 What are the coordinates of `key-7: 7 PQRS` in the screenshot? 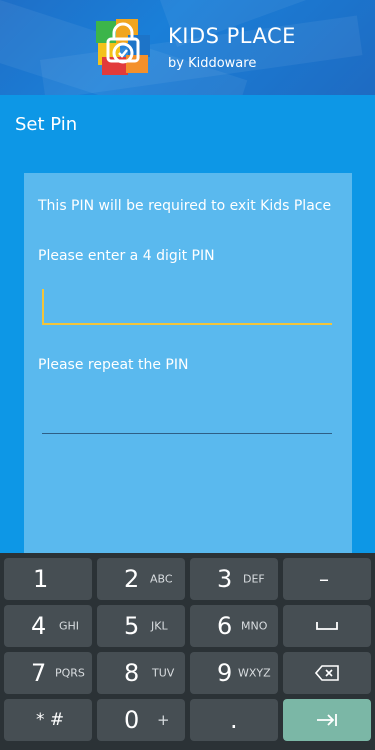 It's located at (48, 673).